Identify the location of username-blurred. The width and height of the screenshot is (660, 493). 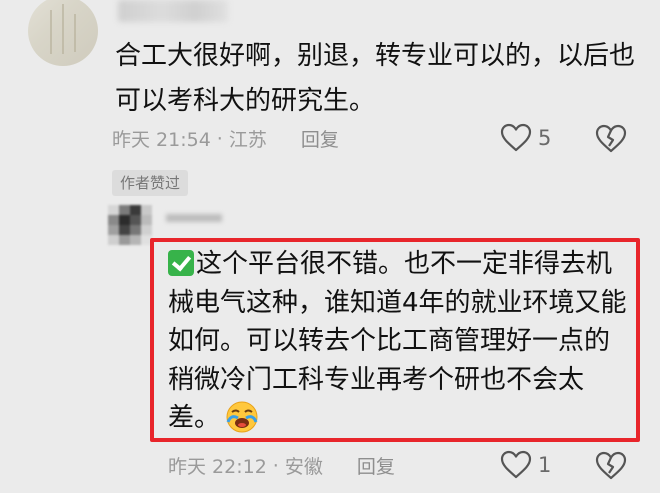
(173, 11).